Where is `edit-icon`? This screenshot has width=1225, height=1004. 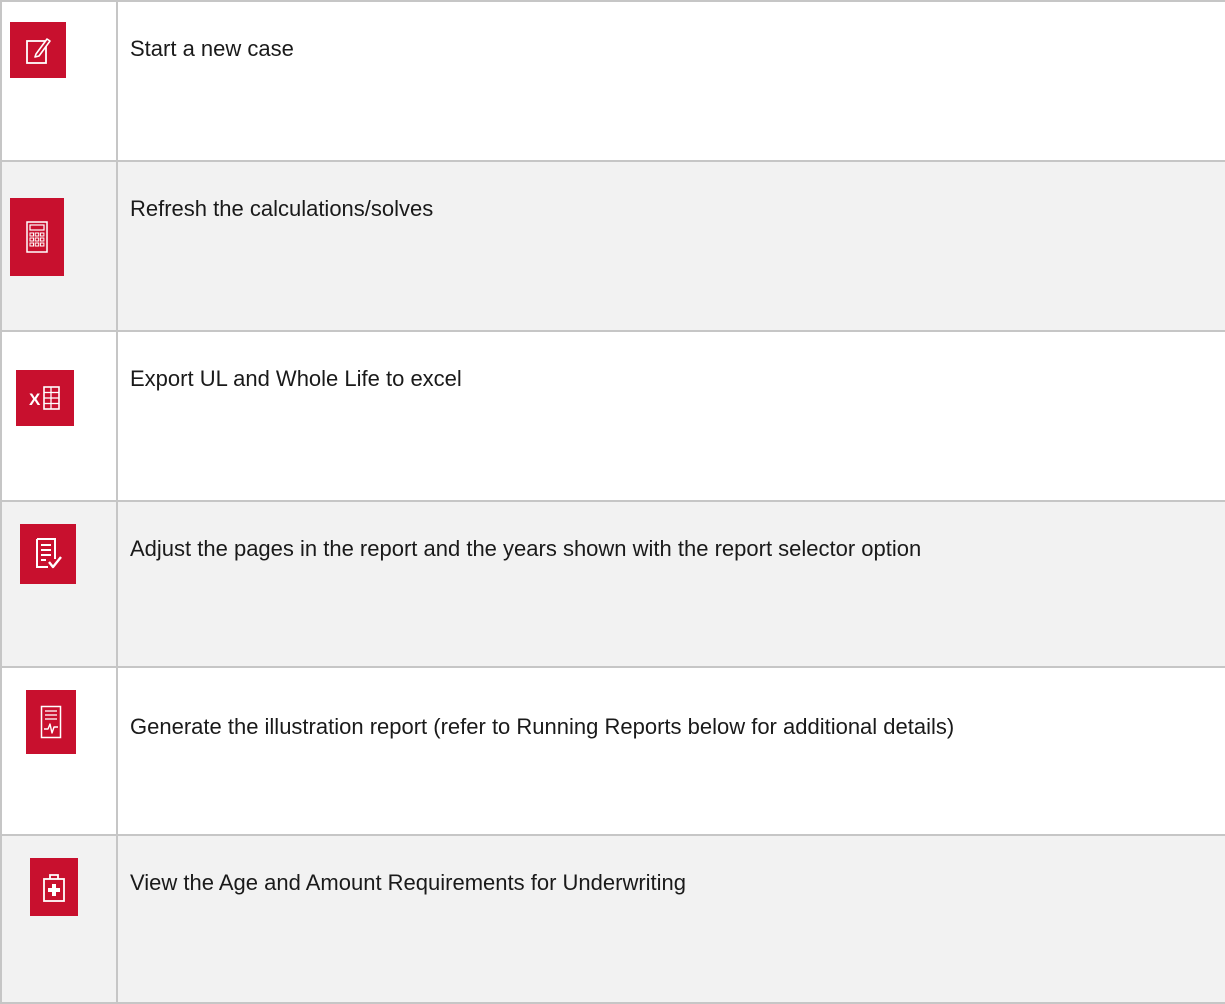 edit-icon is located at coordinates (38, 50).